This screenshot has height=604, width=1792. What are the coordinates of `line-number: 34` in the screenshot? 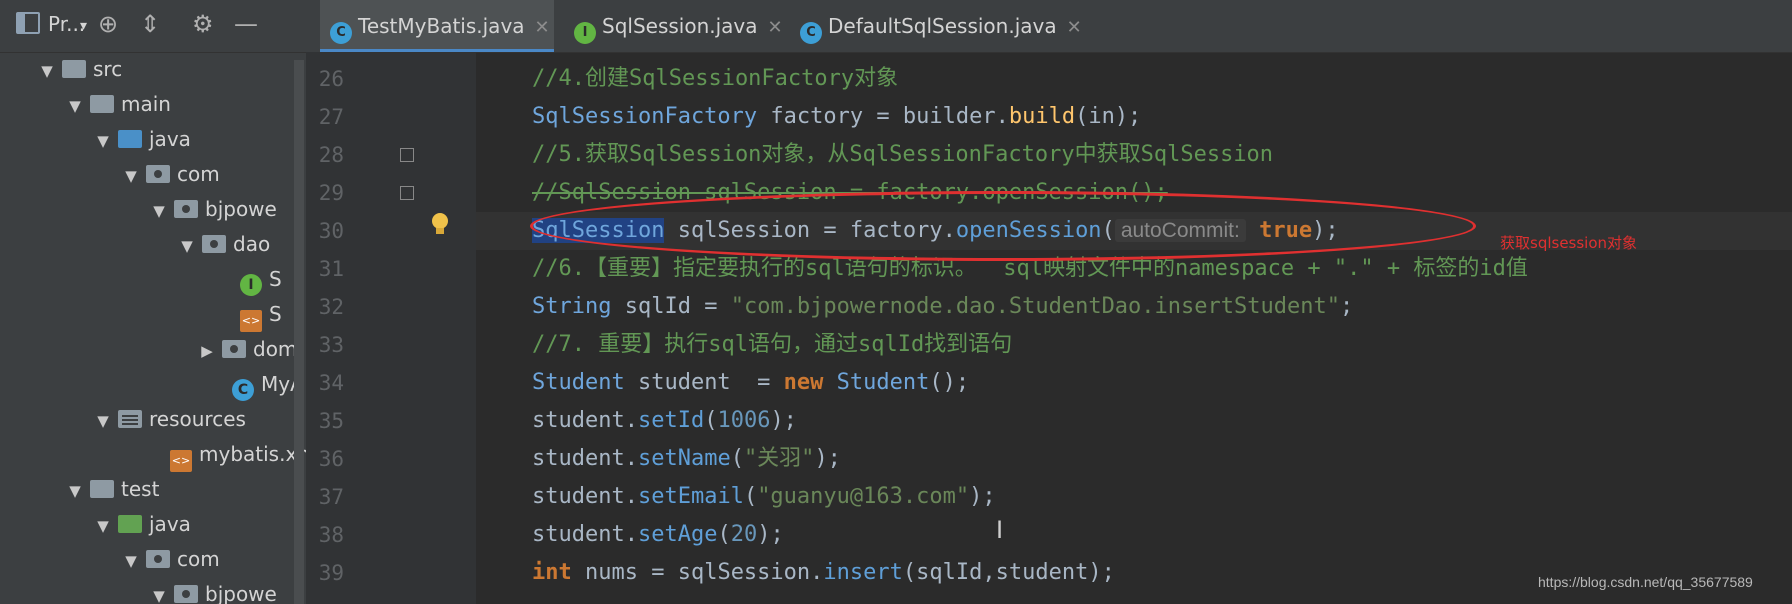 It's located at (331, 383).